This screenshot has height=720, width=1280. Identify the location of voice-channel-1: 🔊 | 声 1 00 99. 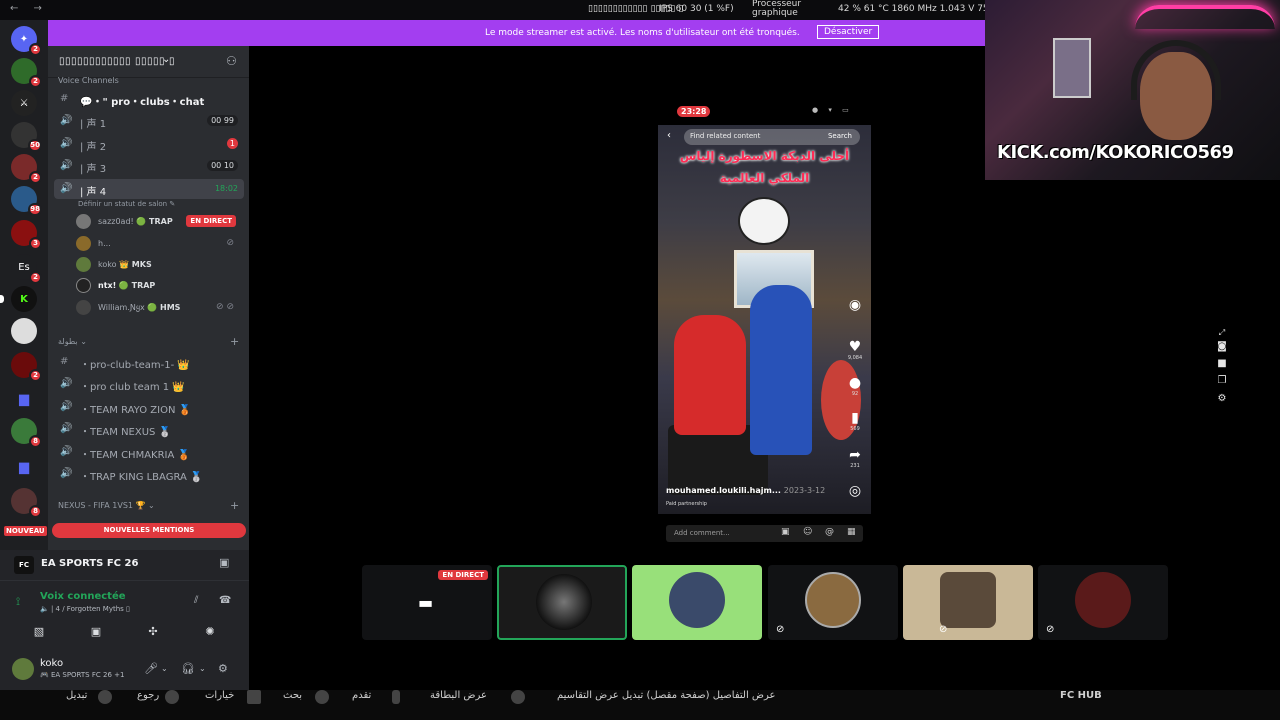
(149, 121).